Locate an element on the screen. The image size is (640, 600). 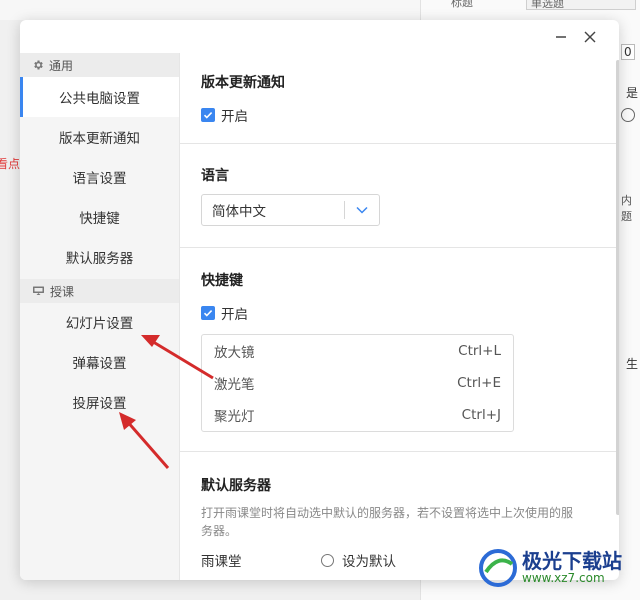
projector-icon is located at coordinates (38, 290).